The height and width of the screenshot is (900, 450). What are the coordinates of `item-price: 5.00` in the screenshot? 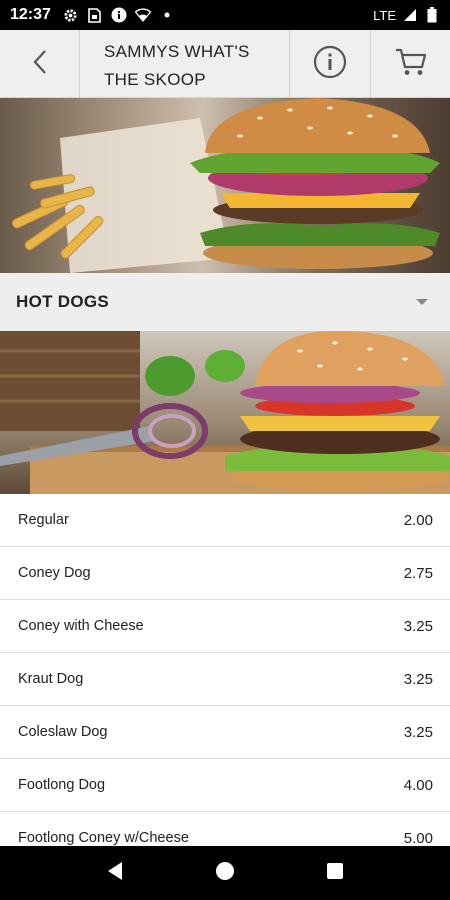 It's located at (418, 838).